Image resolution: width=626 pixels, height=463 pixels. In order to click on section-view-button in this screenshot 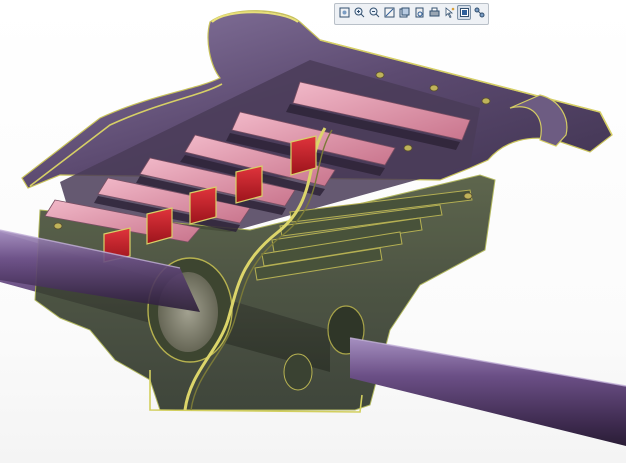, I will do `click(464, 12)`.